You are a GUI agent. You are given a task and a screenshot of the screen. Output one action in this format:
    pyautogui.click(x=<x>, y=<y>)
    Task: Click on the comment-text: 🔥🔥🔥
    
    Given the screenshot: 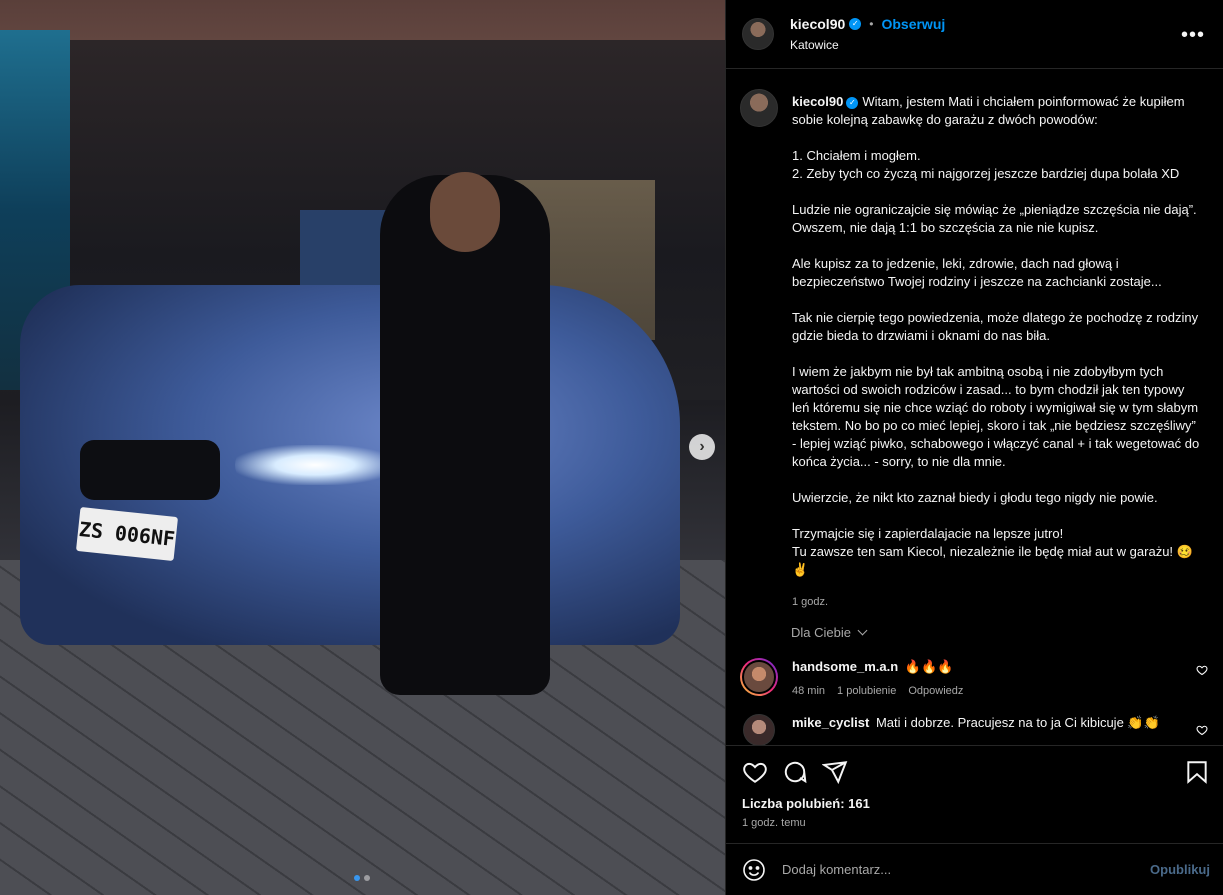 What is the action you would take?
    pyautogui.click(x=929, y=666)
    